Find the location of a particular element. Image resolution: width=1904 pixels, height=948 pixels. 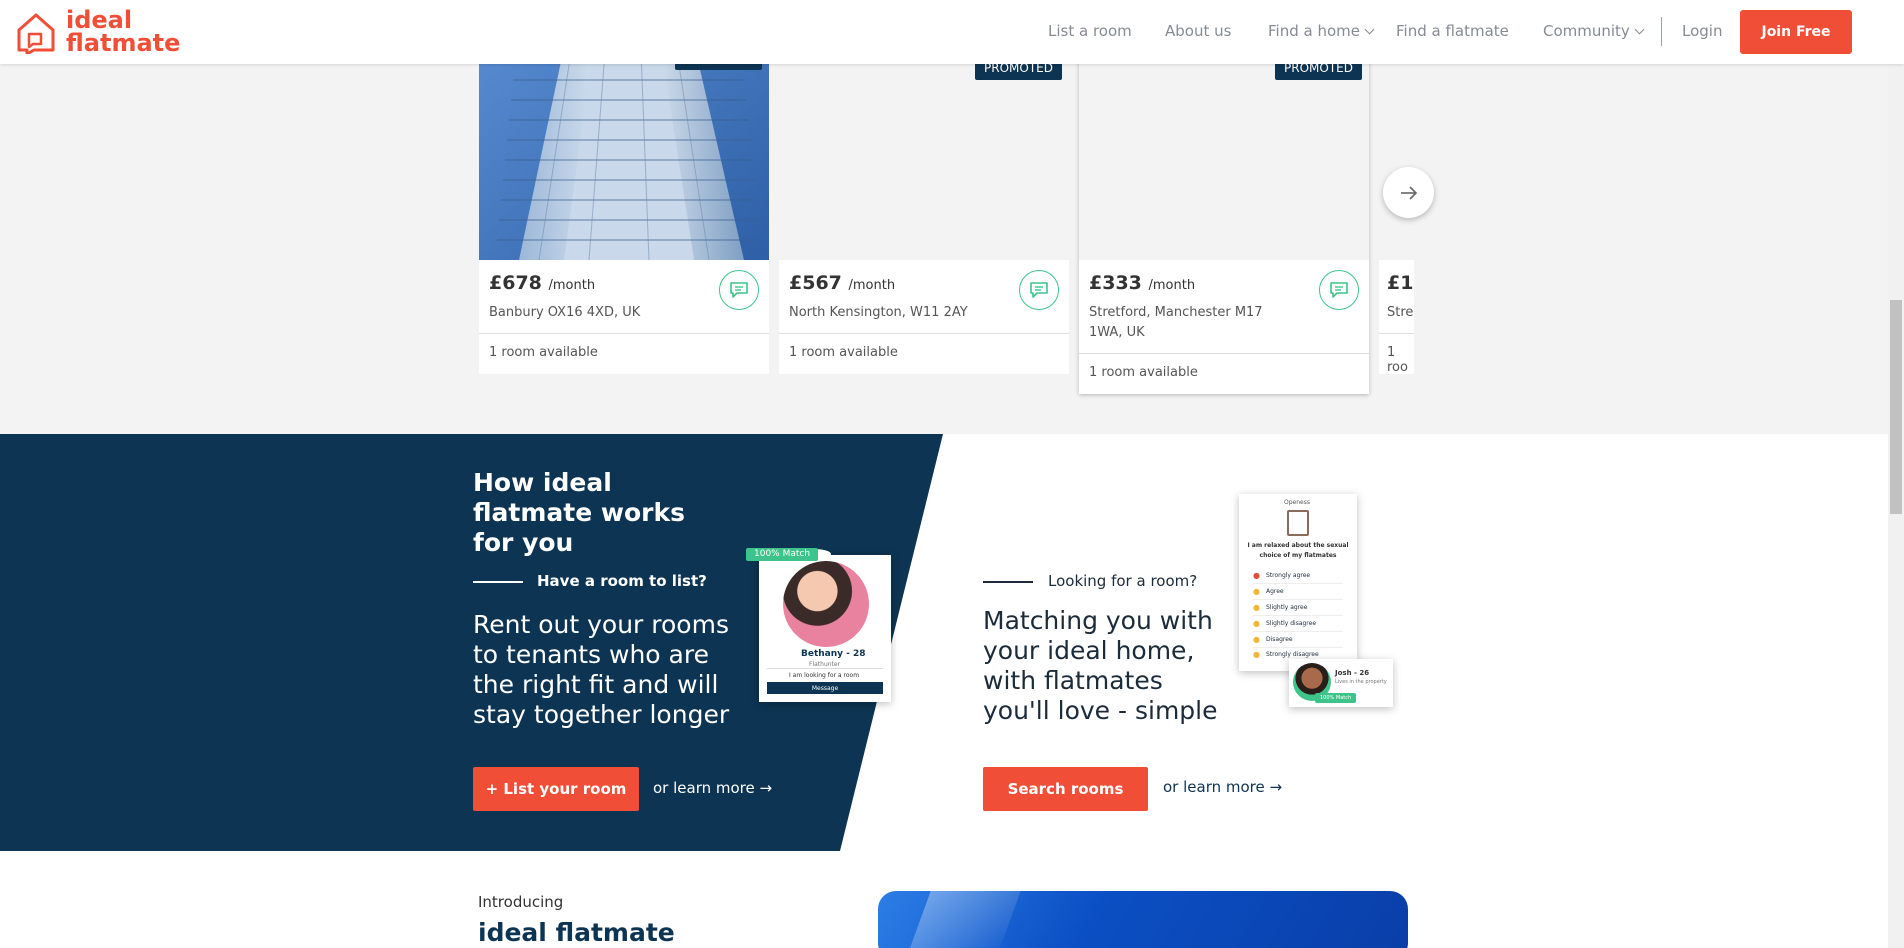

survey-heading: Openess is located at coordinates (1297, 502).